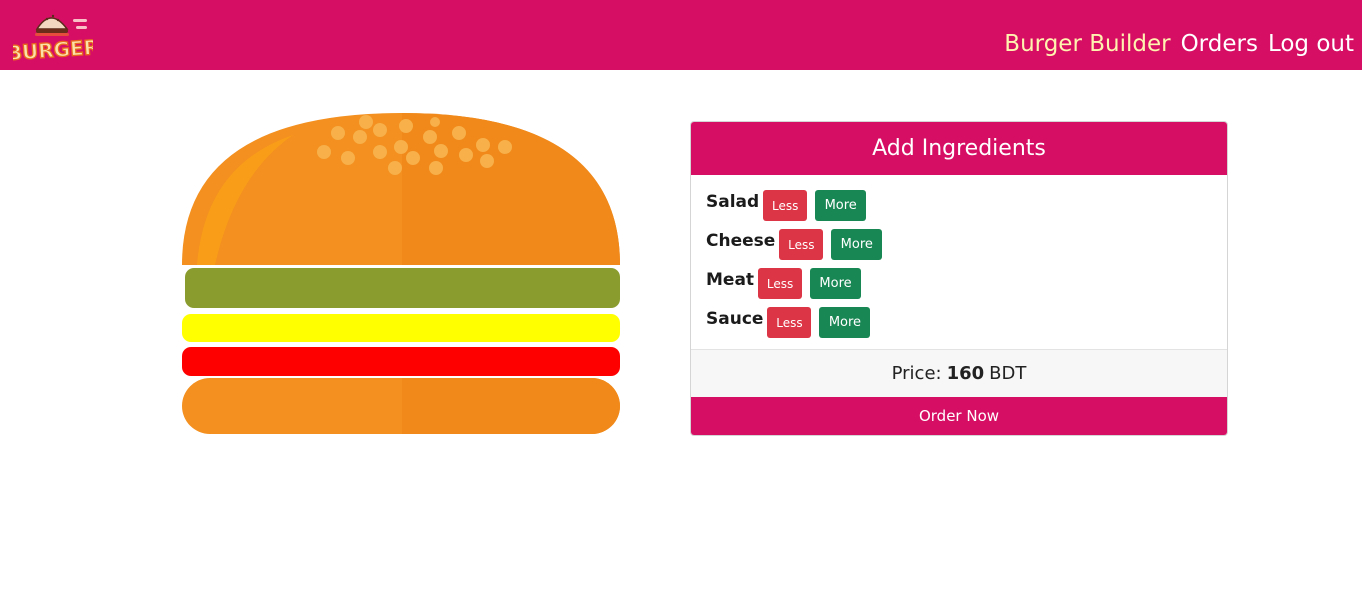 This screenshot has height=615, width=1362. Describe the element at coordinates (959, 205) in the screenshot. I see `ingredient-row-salad: Salad Less More` at that location.